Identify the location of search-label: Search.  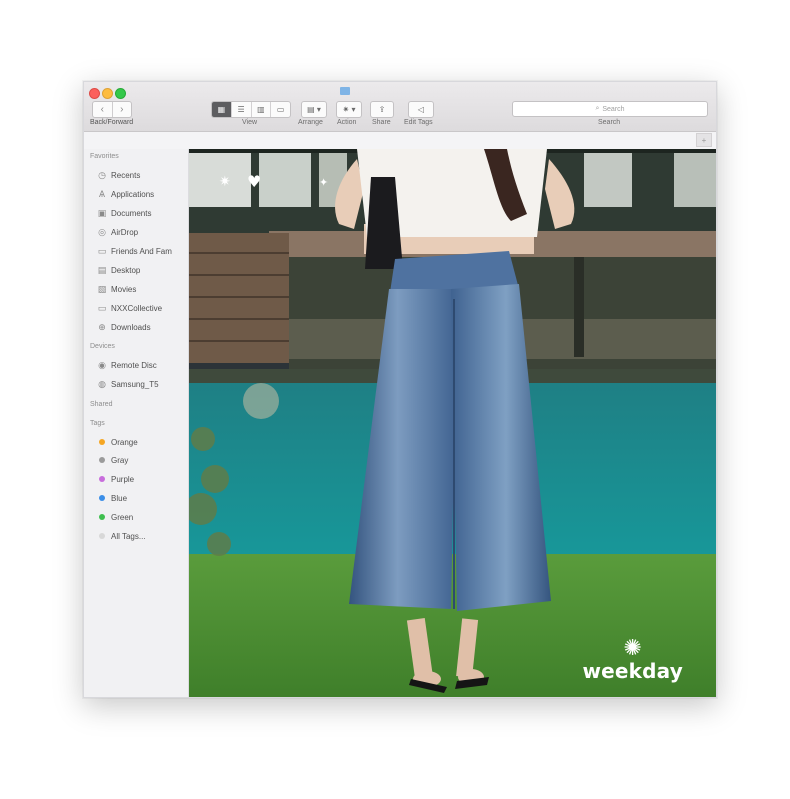
(609, 122).